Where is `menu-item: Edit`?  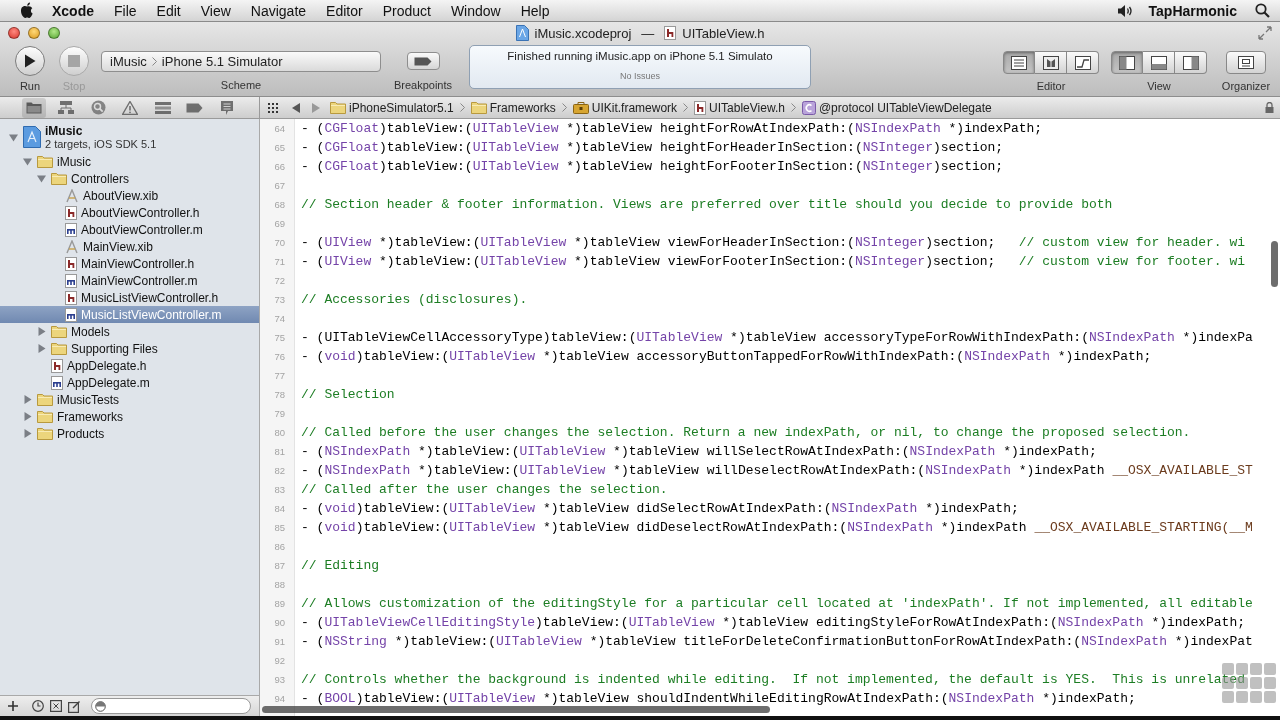
menu-item: Edit is located at coordinates (168, 10).